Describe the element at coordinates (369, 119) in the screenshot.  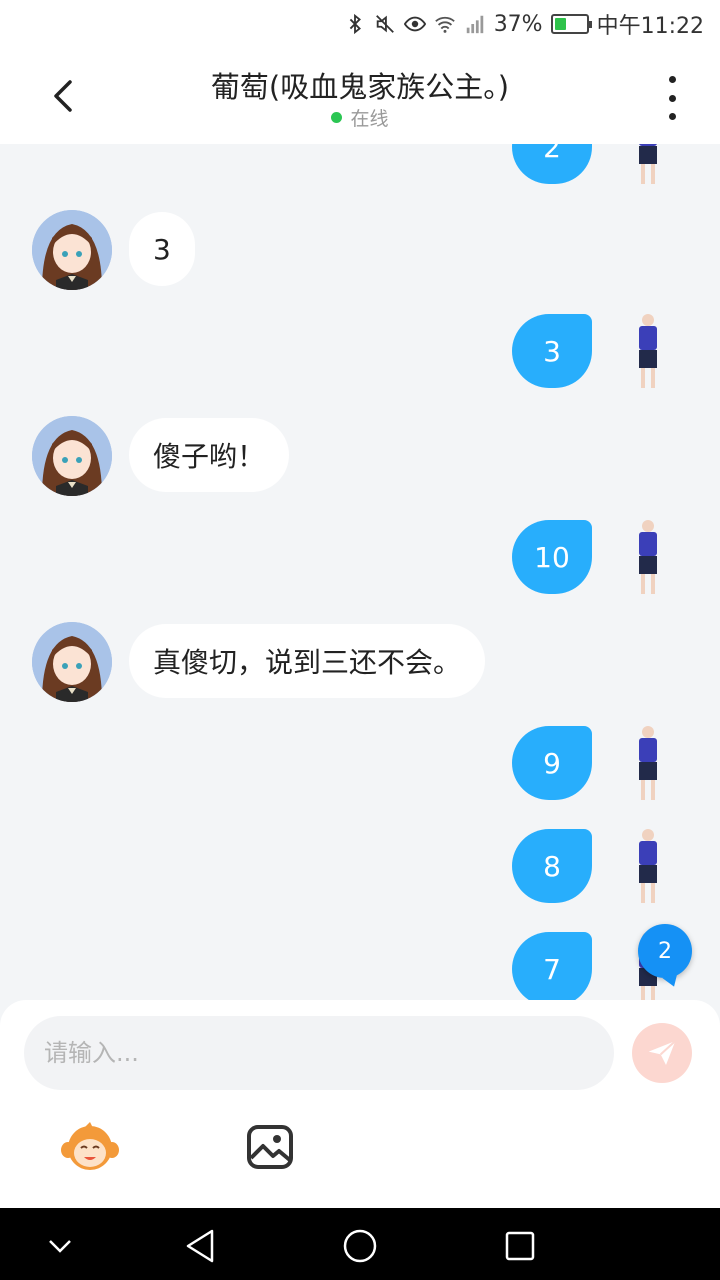
I see `online-status-label: 在线` at that location.